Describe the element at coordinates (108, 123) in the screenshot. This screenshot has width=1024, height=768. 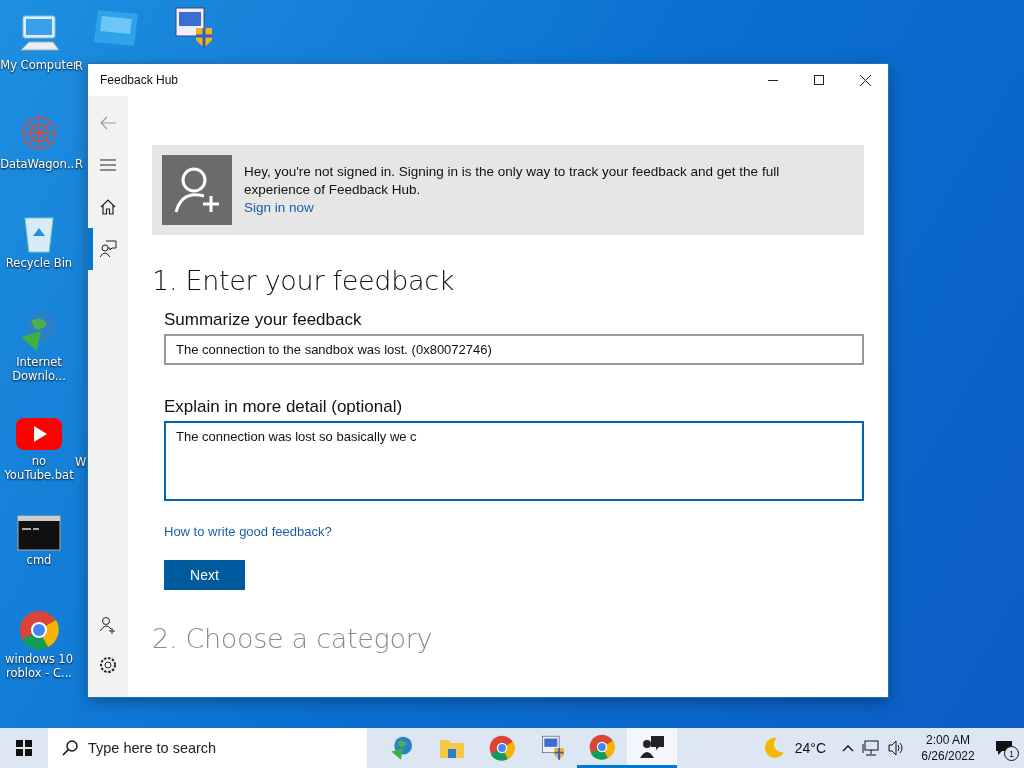
I see `back-arrow-icon` at that location.